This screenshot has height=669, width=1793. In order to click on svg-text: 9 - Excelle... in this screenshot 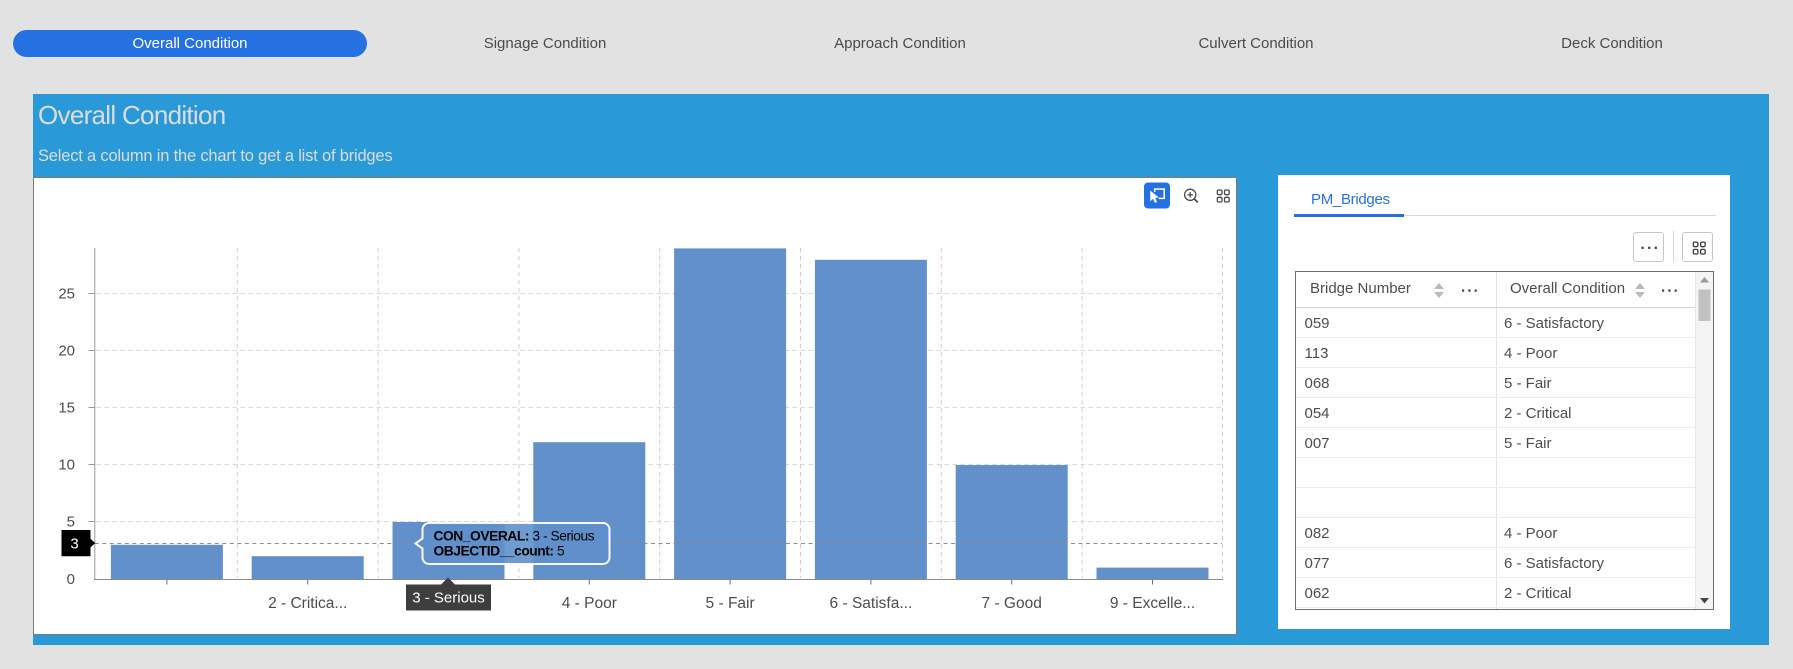, I will do `click(1152, 603)`.